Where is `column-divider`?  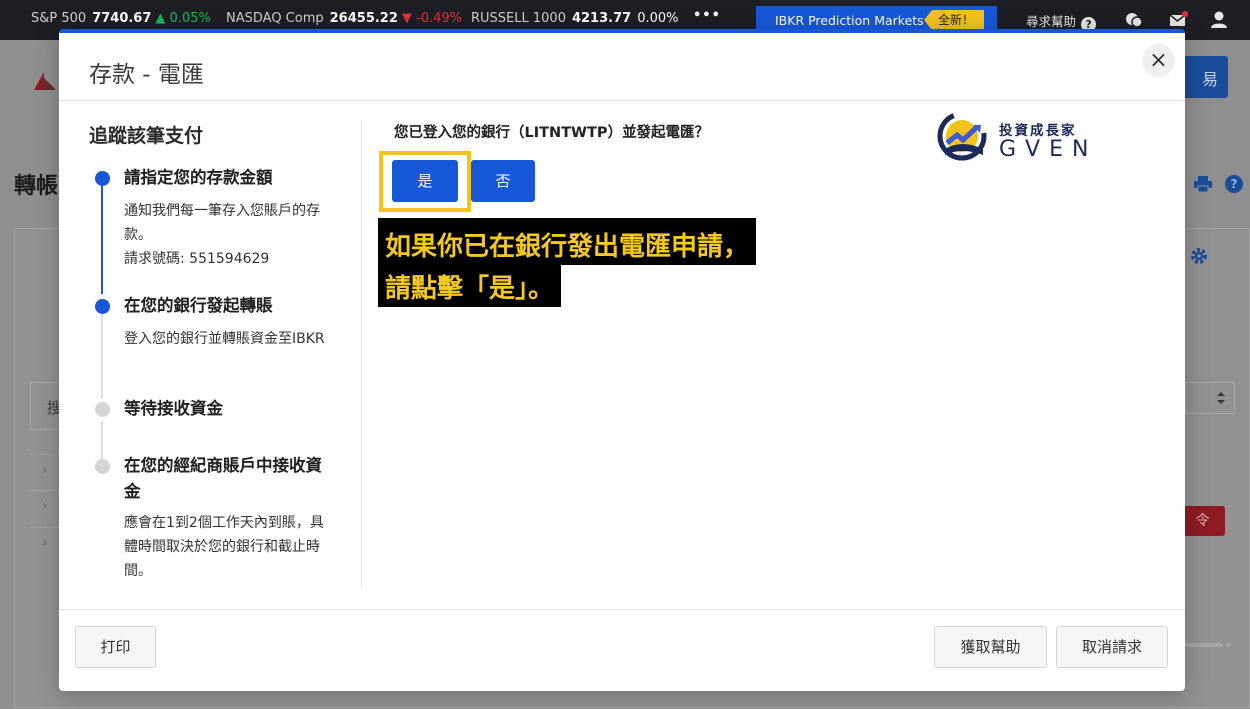 column-divider is located at coordinates (361, 355).